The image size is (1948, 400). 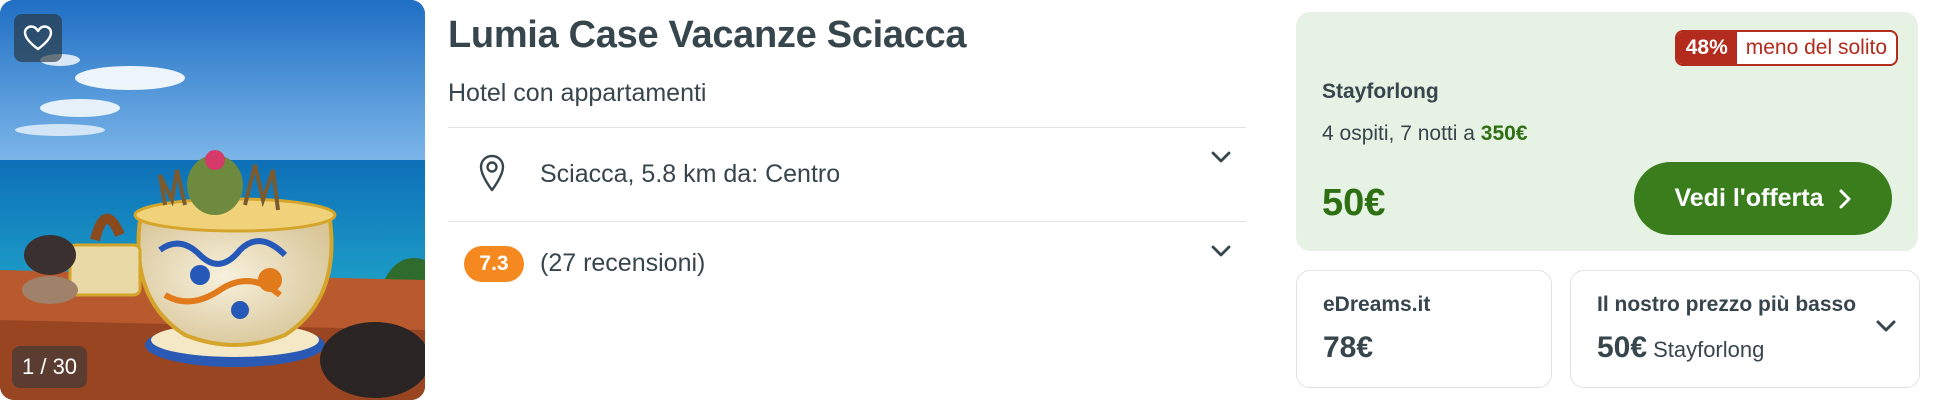 What do you see at coordinates (1380, 91) in the screenshot?
I see `deal-provider: Stayforlong` at bounding box center [1380, 91].